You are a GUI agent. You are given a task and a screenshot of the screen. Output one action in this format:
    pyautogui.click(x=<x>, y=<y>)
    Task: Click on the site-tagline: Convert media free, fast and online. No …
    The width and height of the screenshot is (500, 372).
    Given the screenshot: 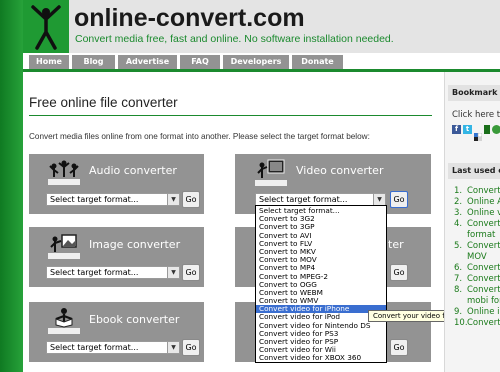 What is the action you would take?
    pyautogui.click(x=234, y=39)
    